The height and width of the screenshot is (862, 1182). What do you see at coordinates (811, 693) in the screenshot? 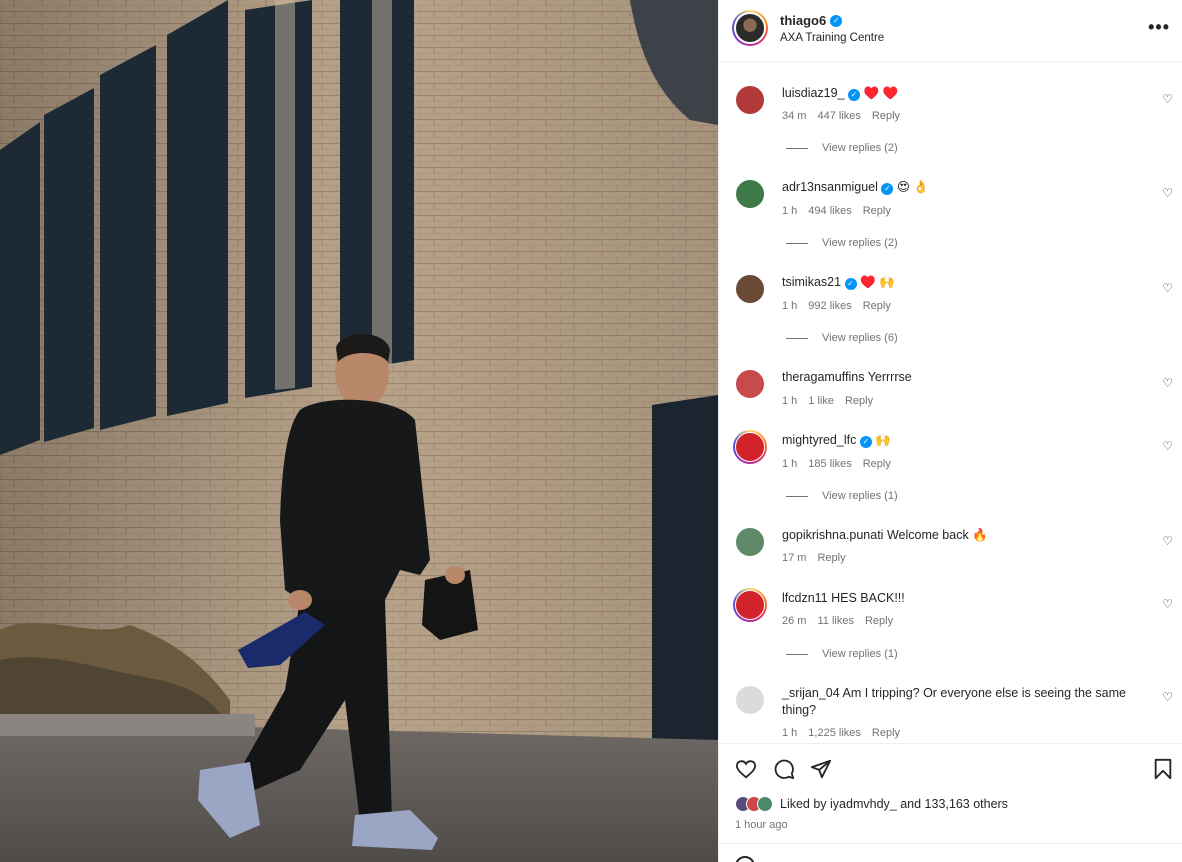
I see `commenter-username: _srijan_04` at bounding box center [811, 693].